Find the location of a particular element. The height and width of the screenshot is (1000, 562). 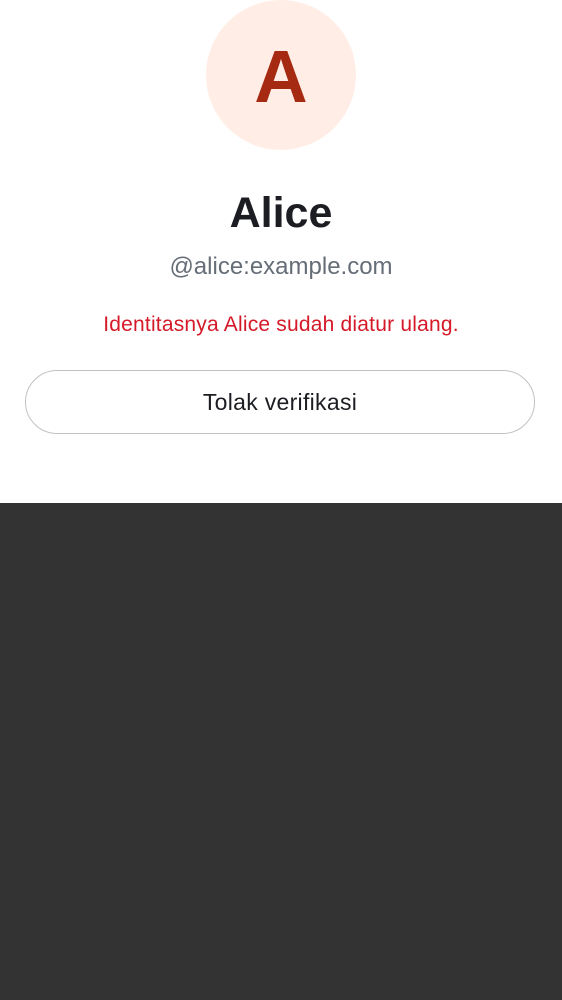

display-name: Alice is located at coordinates (281, 213).